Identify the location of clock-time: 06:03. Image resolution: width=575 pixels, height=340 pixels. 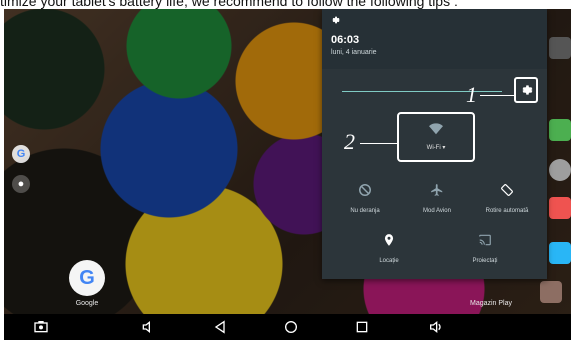
(345, 40).